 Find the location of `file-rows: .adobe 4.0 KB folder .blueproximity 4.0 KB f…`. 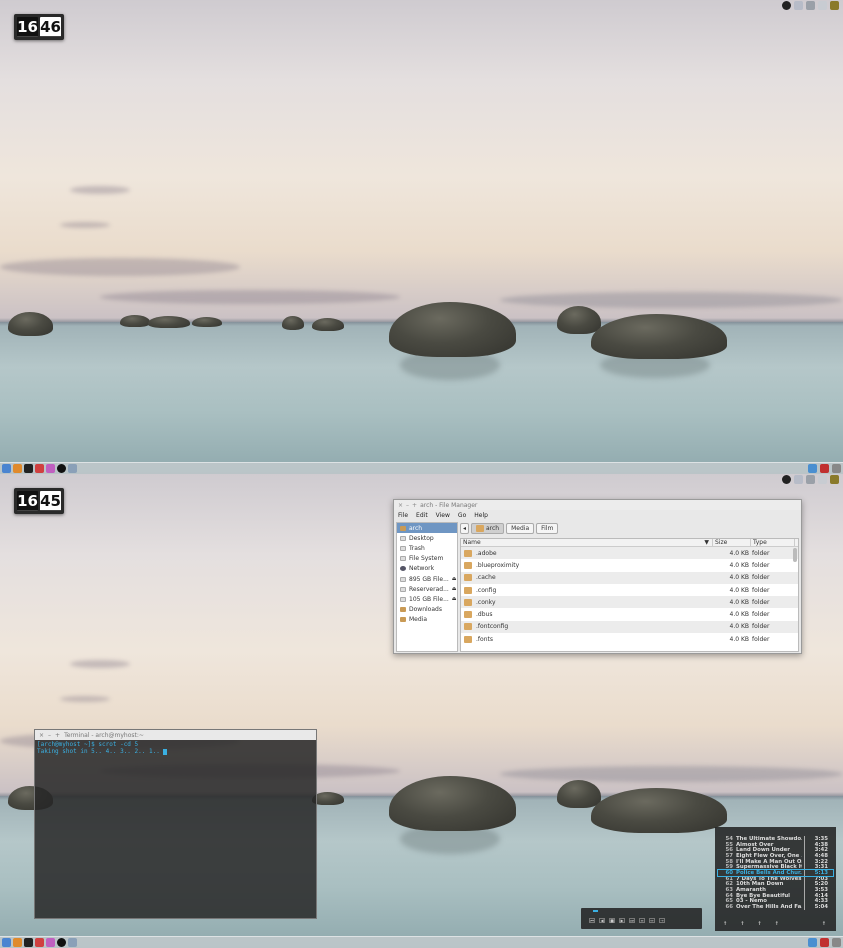

file-rows: .adobe 4.0 KB folder .blueproximity 4.0 KB f… is located at coordinates (629, 596).